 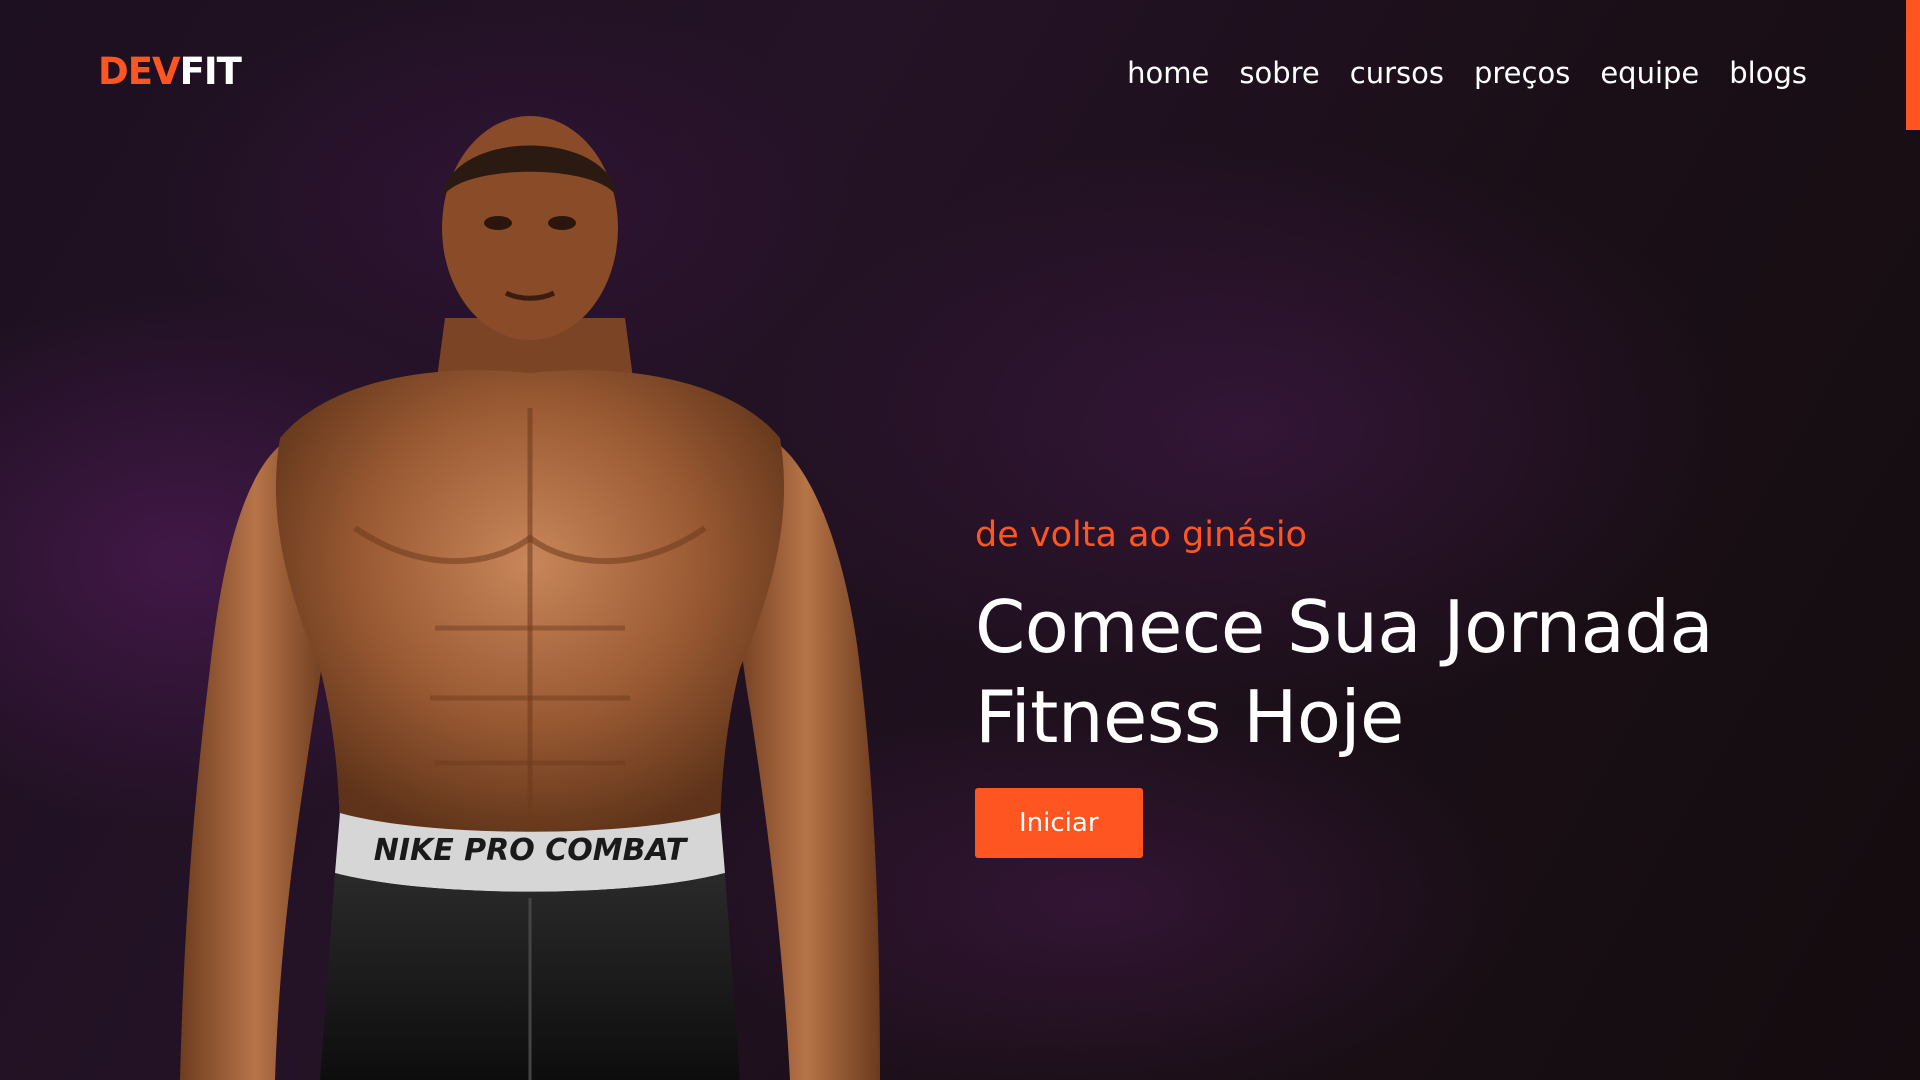 I want to click on nav-link-blogs: blogs, so click(x=1768, y=73).